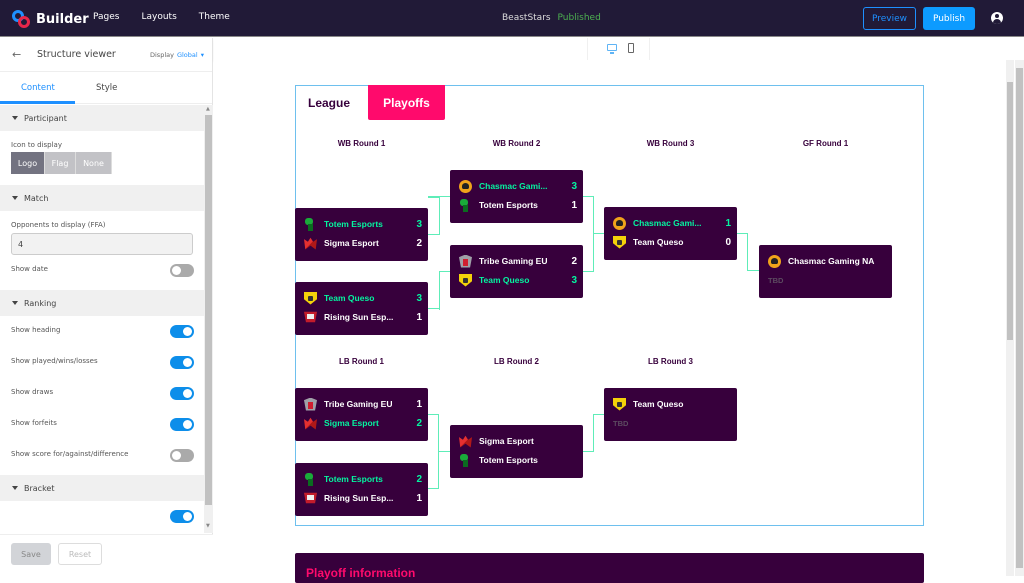  I want to click on participant-row: Chasmac Gami... 1, so click(672, 223).